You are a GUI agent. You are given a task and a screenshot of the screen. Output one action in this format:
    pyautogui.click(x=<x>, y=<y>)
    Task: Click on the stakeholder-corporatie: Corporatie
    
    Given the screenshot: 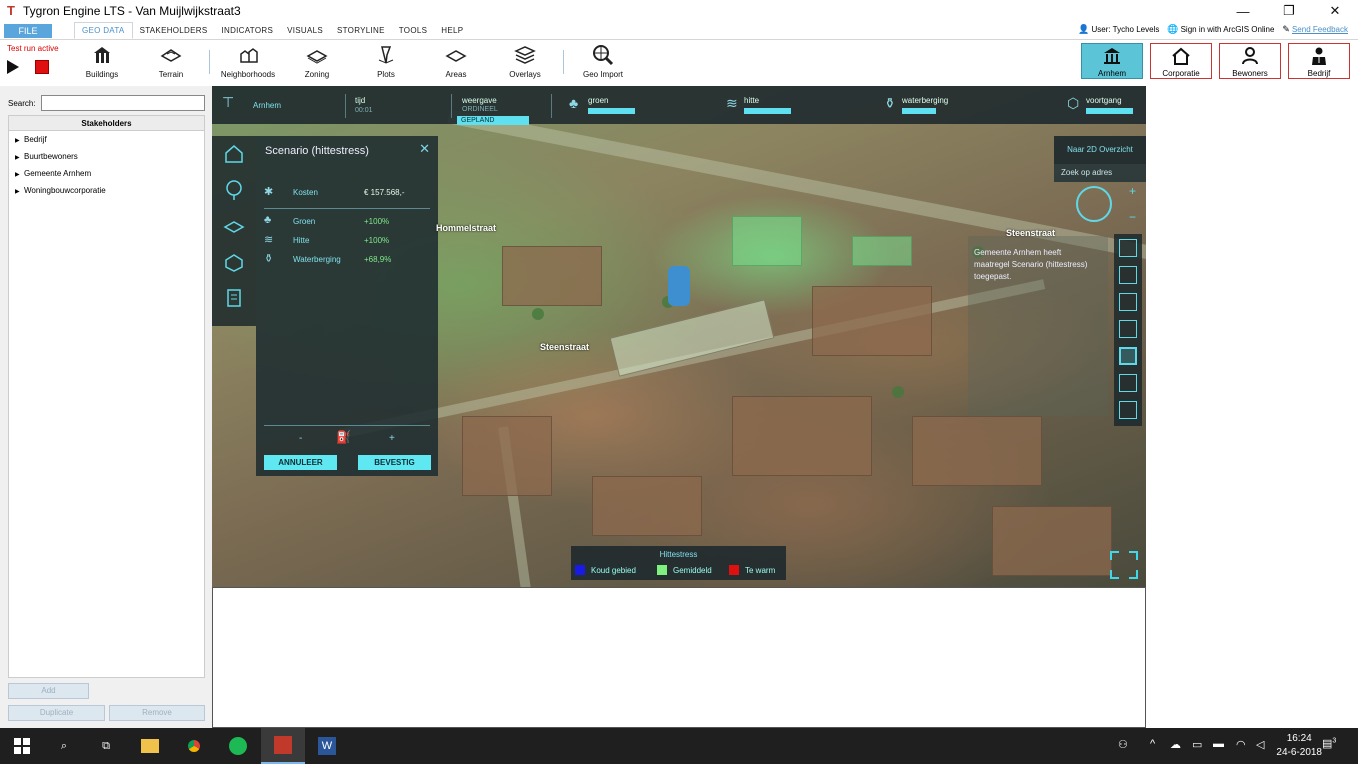 What is the action you would take?
    pyautogui.click(x=1181, y=61)
    